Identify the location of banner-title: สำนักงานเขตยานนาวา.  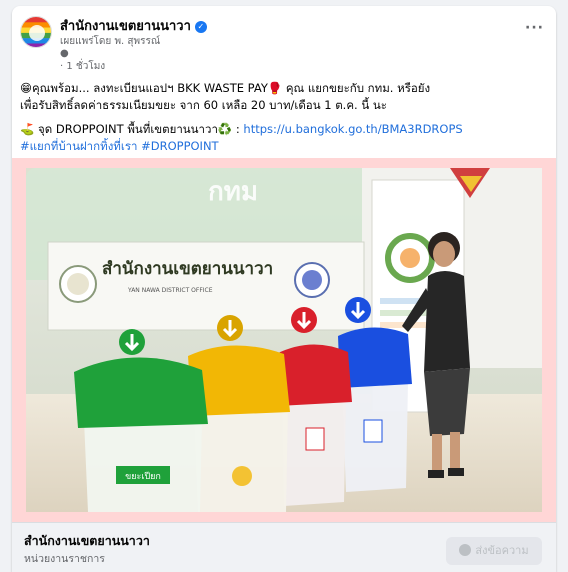
(187, 269).